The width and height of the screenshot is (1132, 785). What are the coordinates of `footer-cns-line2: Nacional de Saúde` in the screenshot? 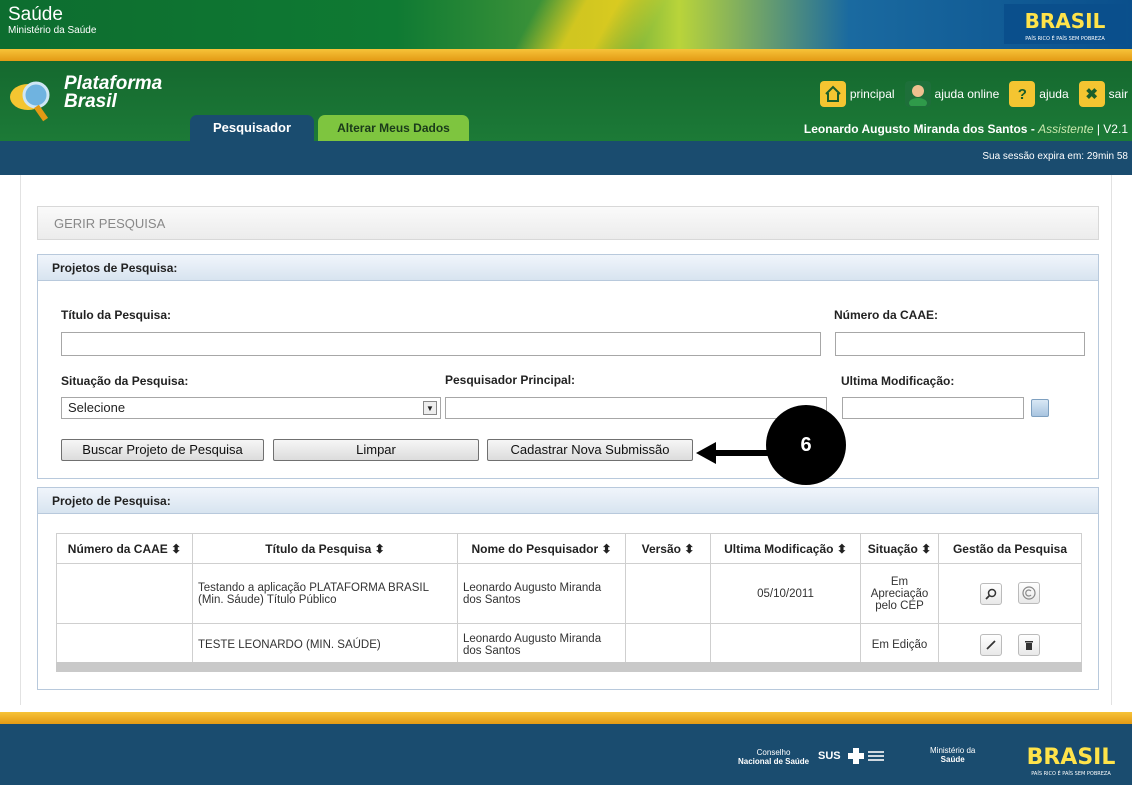 It's located at (774, 761).